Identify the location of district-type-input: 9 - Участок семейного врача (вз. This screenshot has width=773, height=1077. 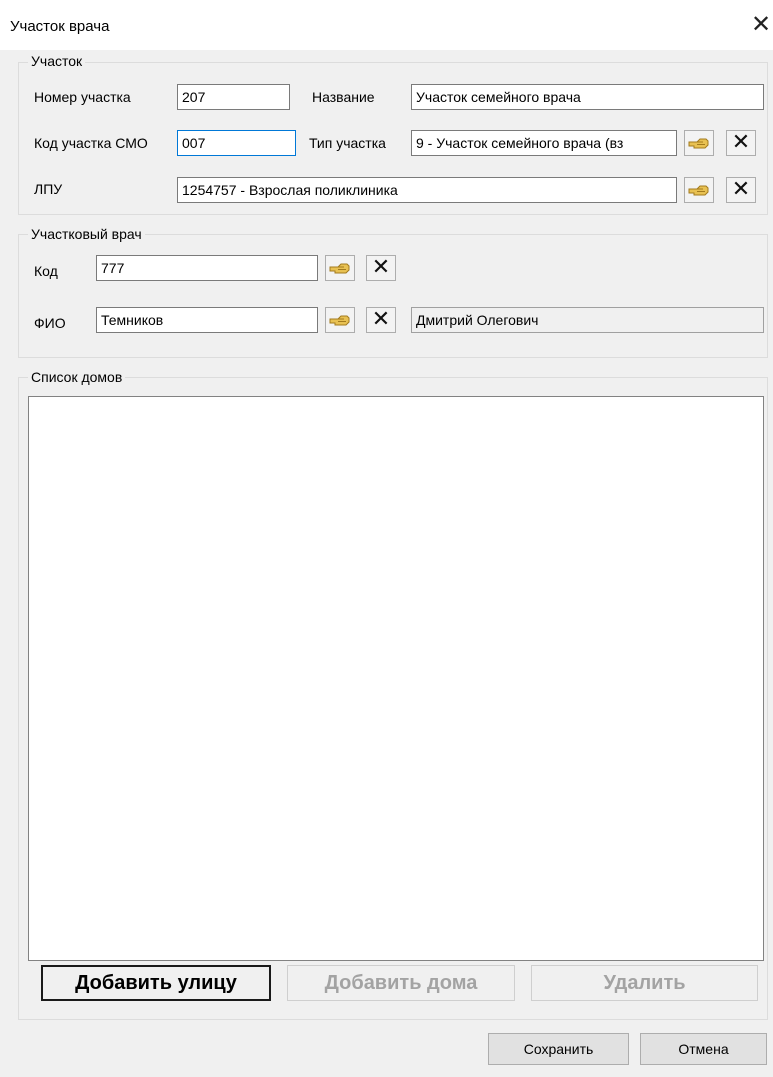
(544, 143).